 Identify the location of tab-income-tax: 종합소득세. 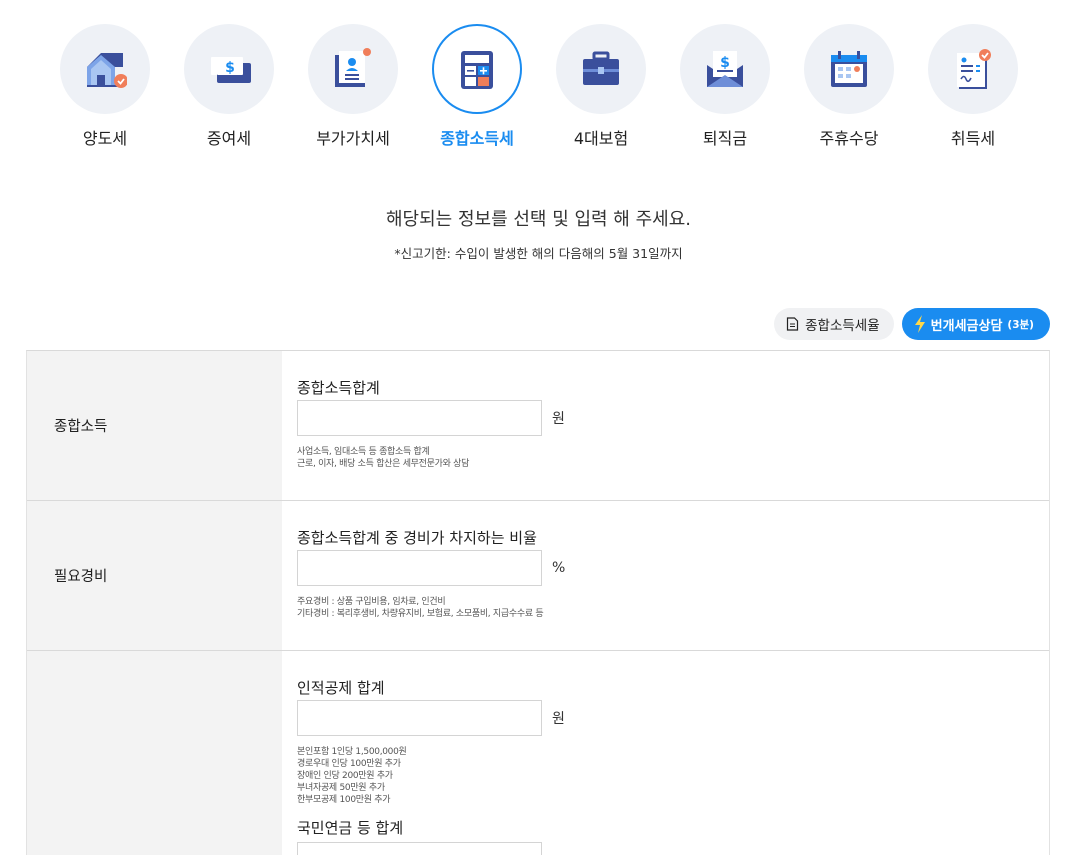
(477, 86).